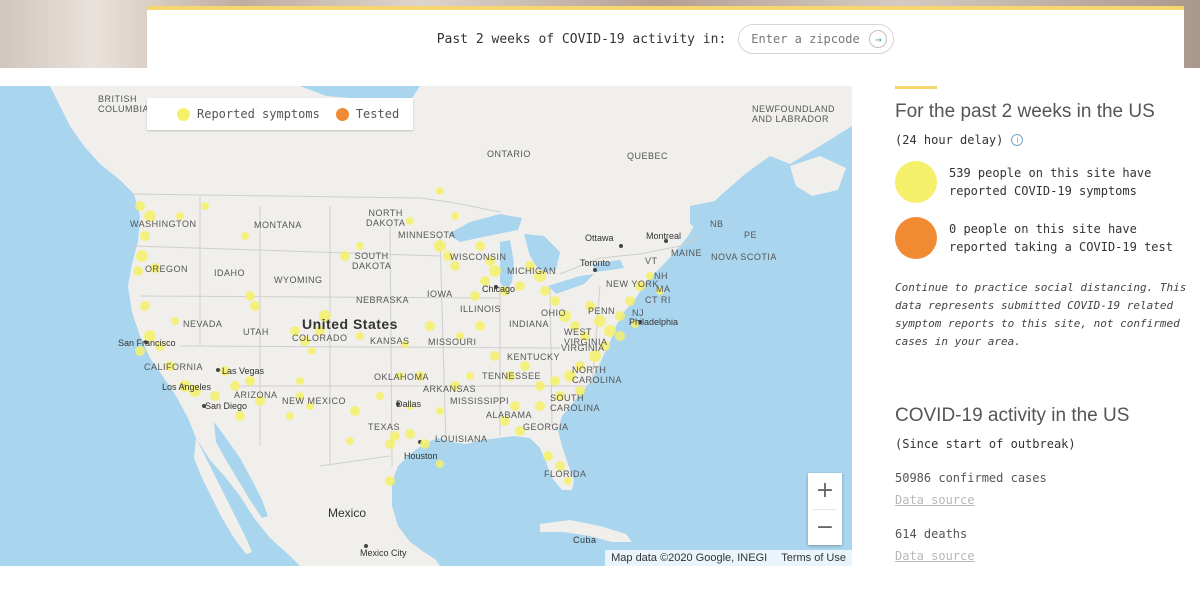 This screenshot has height=611, width=1200. What do you see at coordinates (452, 342) in the screenshot?
I see `label-missouri: MISSOURI` at bounding box center [452, 342].